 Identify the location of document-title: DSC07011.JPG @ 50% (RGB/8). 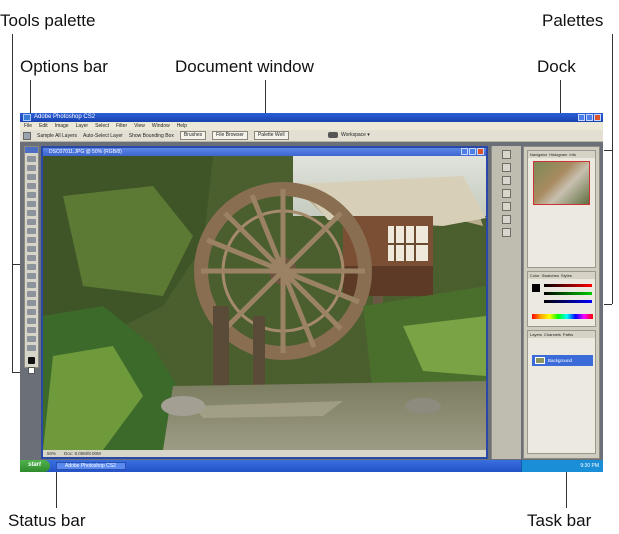
(85, 152).